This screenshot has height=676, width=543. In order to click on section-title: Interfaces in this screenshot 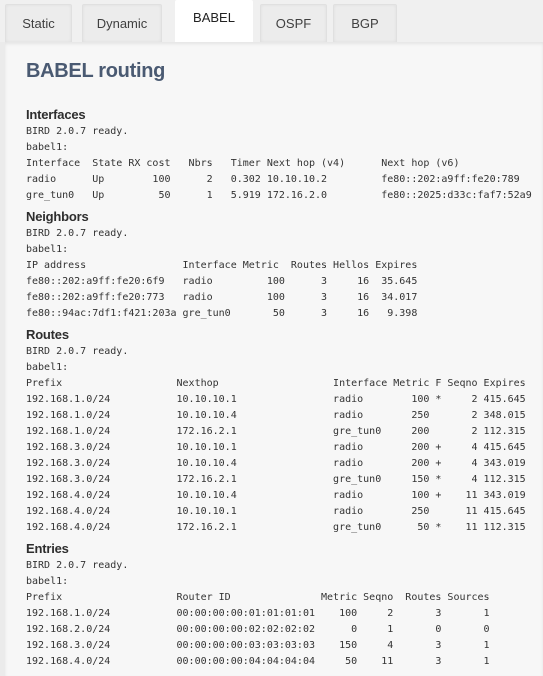, I will do `click(56, 114)`.